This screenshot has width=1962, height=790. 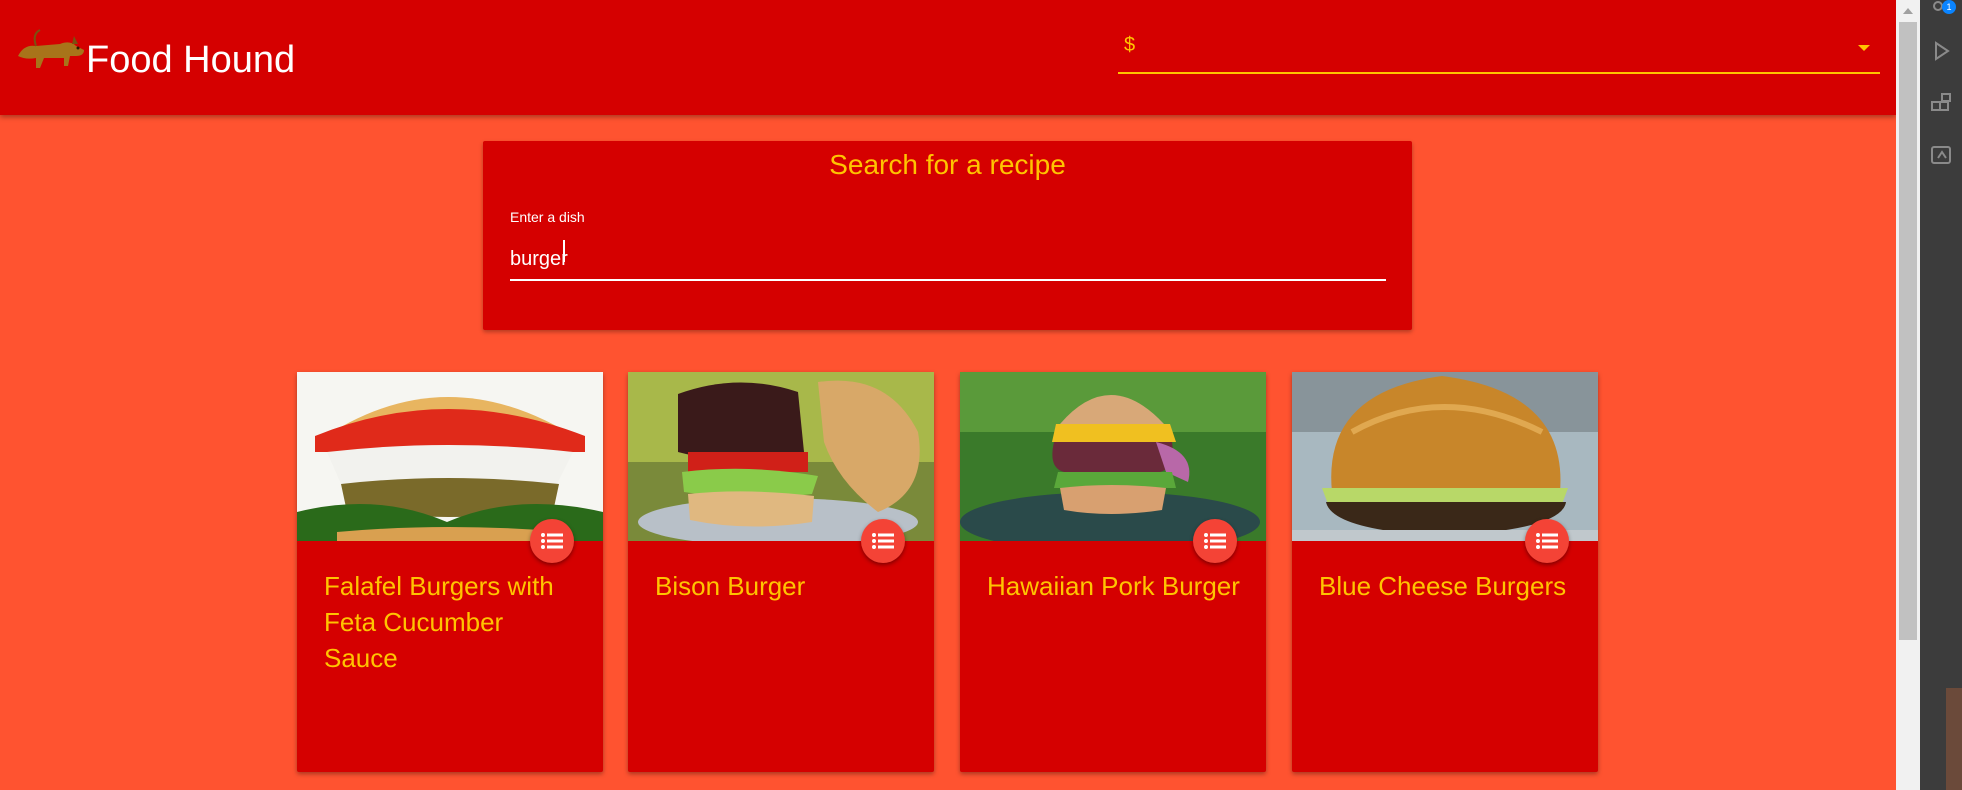 What do you see at coordinates (947, 164) in the screenshot?
I see `search-title: Search for a recipe` at bounding box center [947, 164].